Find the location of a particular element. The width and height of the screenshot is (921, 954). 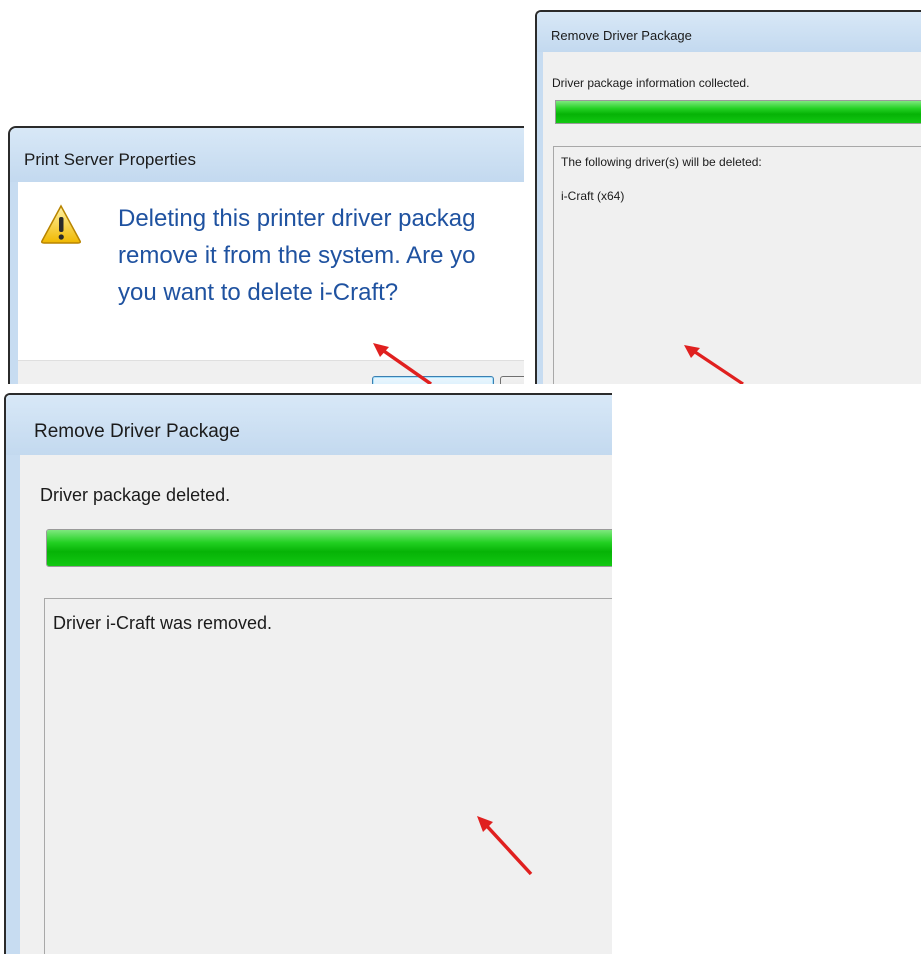

result-text: Driver i-Craft was removed. is located at coordinates (163, 623).